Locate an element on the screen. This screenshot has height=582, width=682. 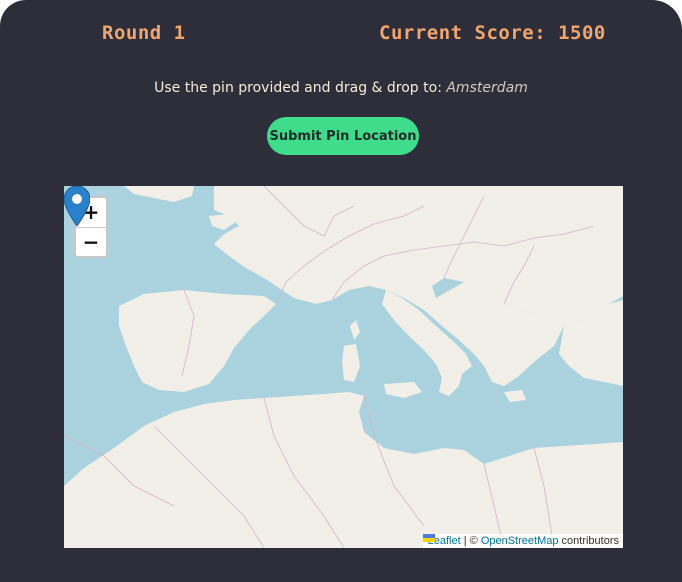
attribution-suffix: contributors is located at coordinates (588, 541).